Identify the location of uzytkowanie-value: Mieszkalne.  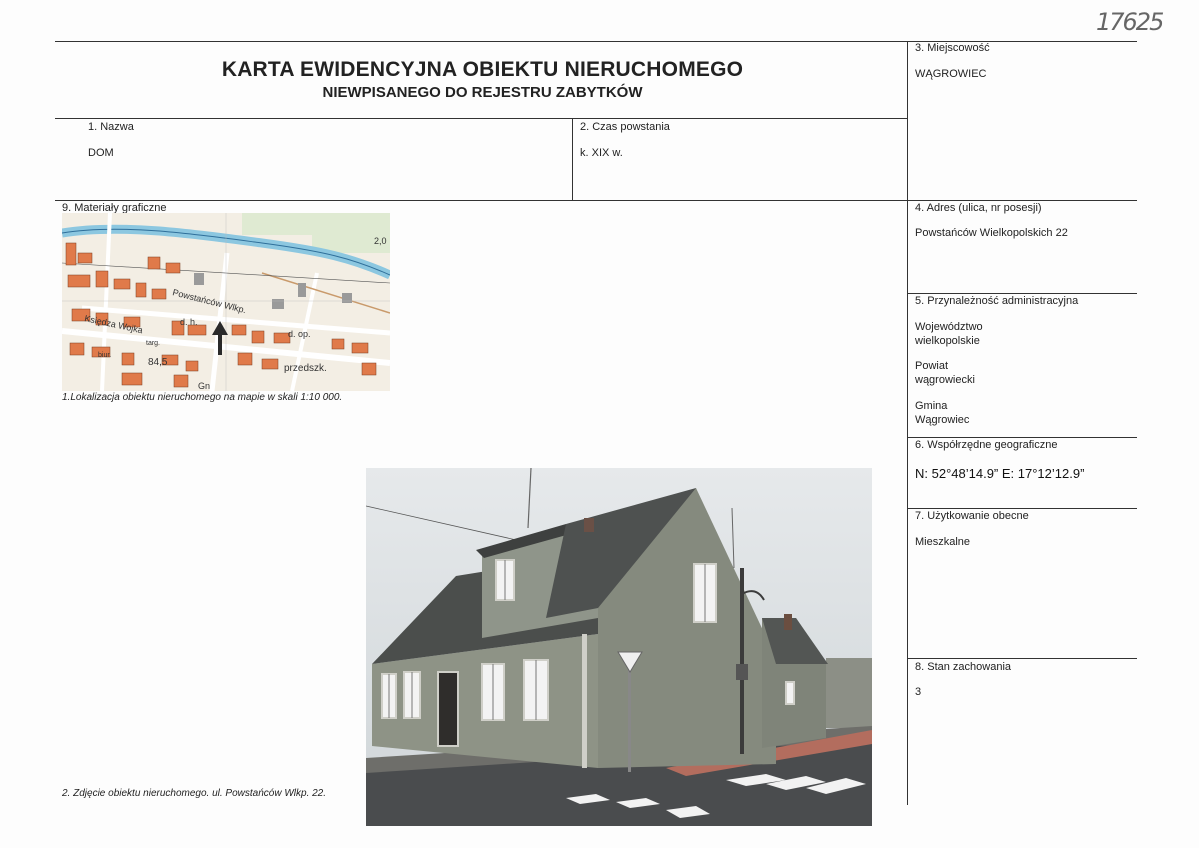
(943, 542).